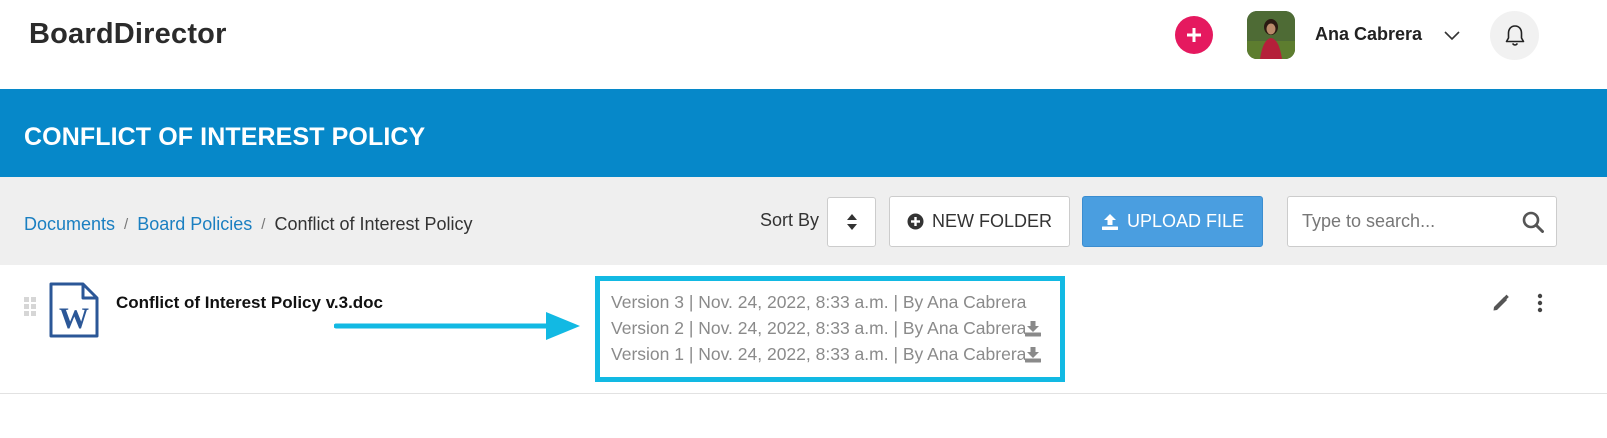  What do you see at coordinates (790, 220) in the screenshot?
I see `sort-label: Sort By` at bounding box center [790, 220].